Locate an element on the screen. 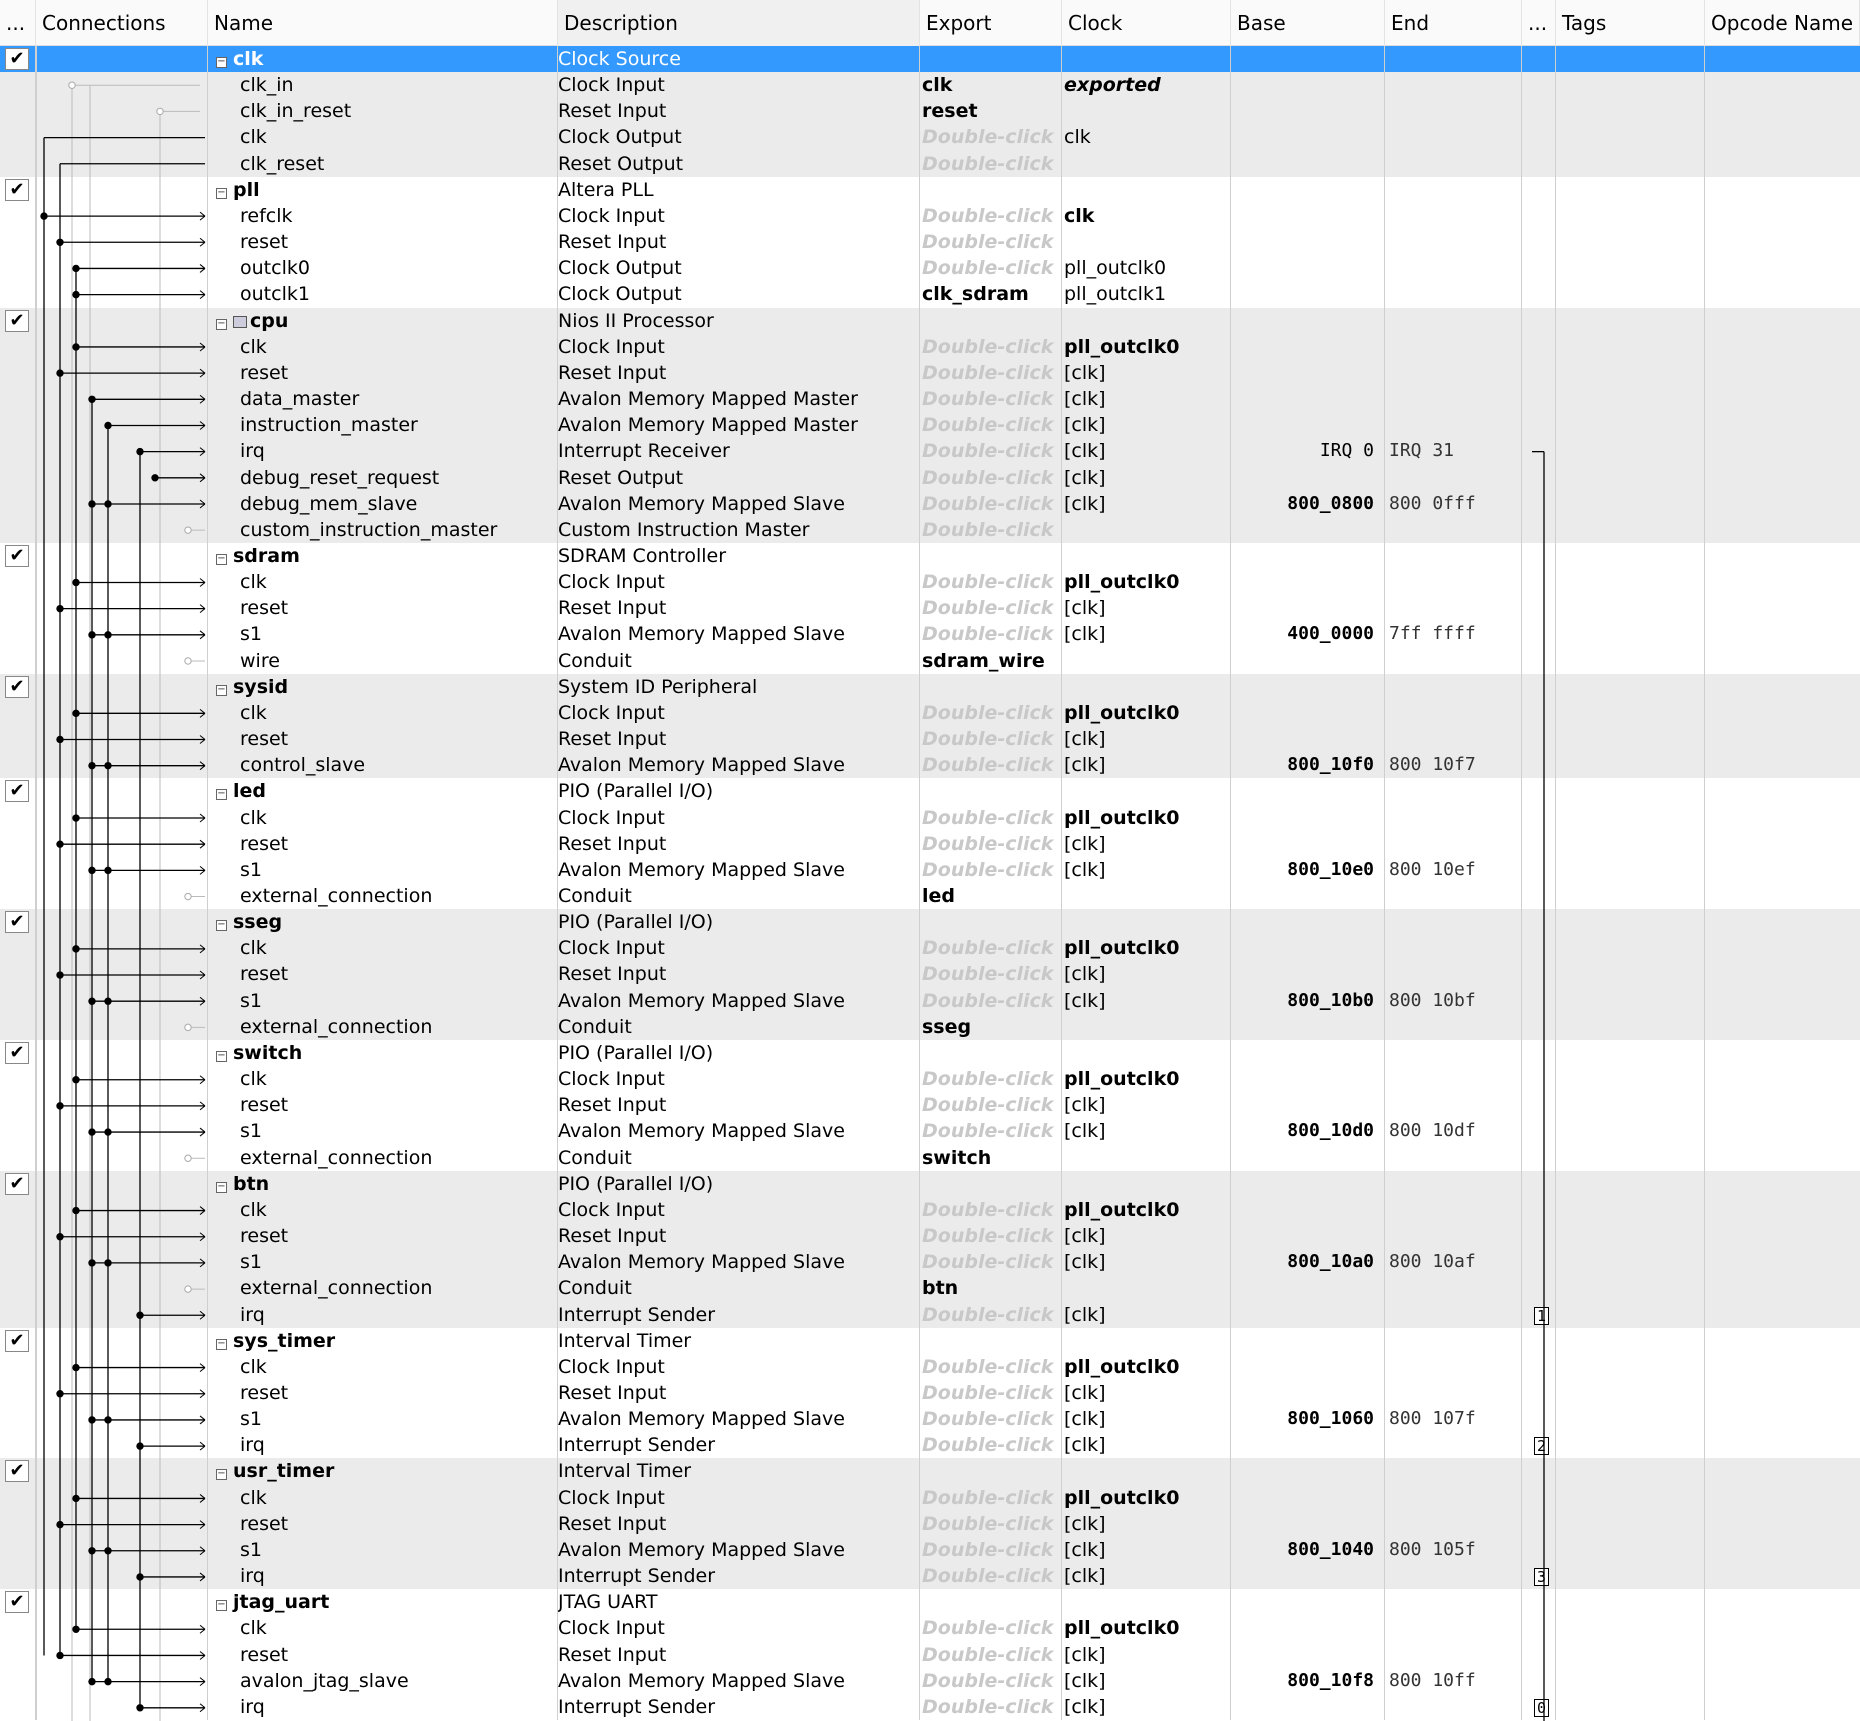 The width and height of the screenshot is (1860, 1721). name-cell: outclk1 is located at coordinates (383, 294).